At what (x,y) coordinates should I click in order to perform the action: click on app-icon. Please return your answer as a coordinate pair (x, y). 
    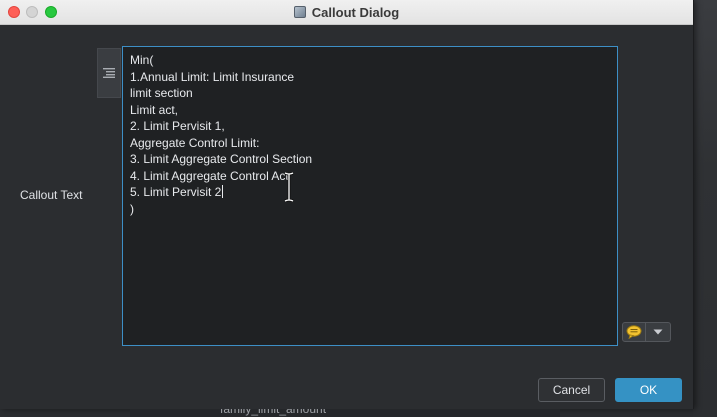
    Looking at the image, I should click on (299, 12).